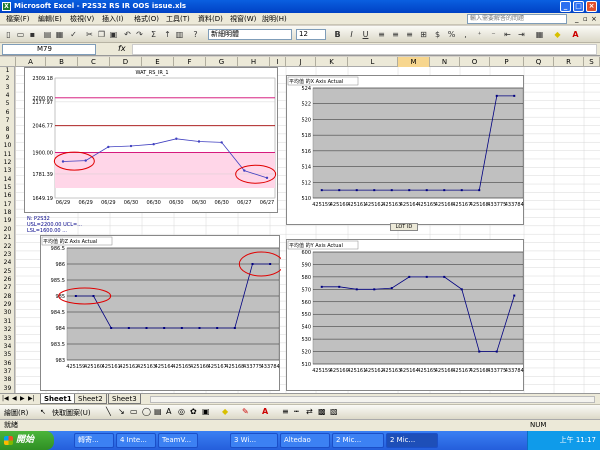 The width and height of the screenshot is (600, 450). I want to click on row-header: 4, so click(7, 96).